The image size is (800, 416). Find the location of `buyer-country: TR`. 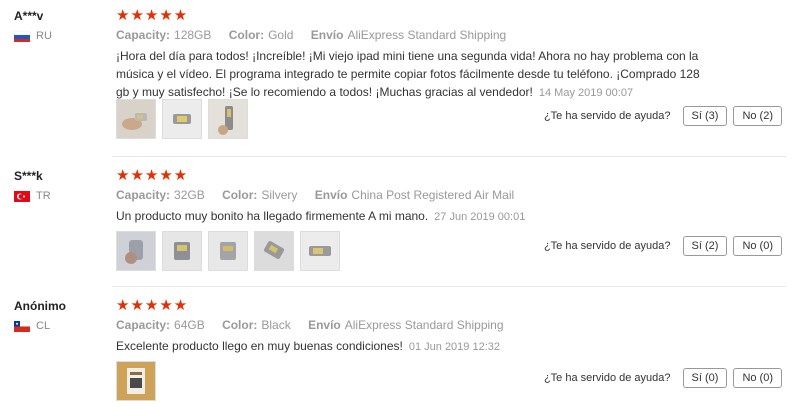

buyer-country: TR is located at coordinates (32, 196).